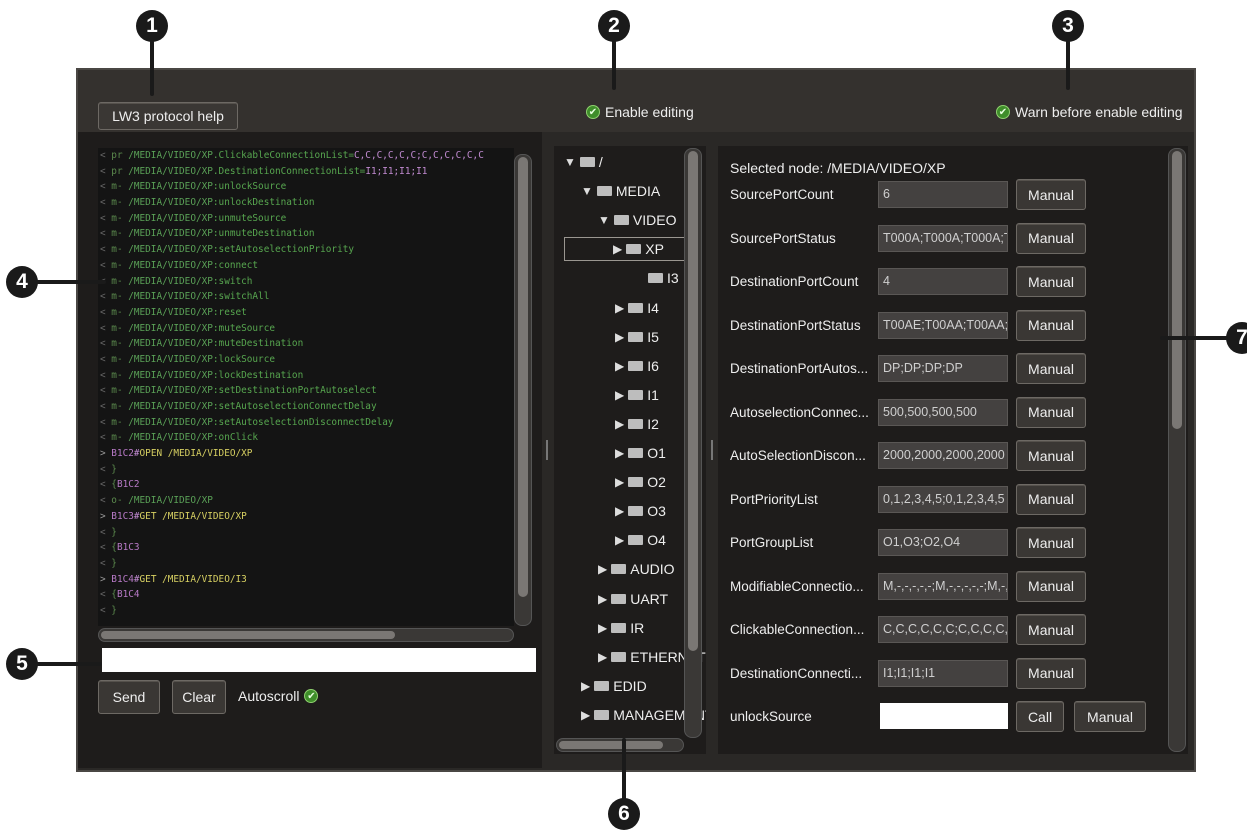 This screenshot has height=832, width=1247. Describe the element at coordinates (621, 628) in the screenshot. I see `tree-node-ir: ▶ IR` at that location.